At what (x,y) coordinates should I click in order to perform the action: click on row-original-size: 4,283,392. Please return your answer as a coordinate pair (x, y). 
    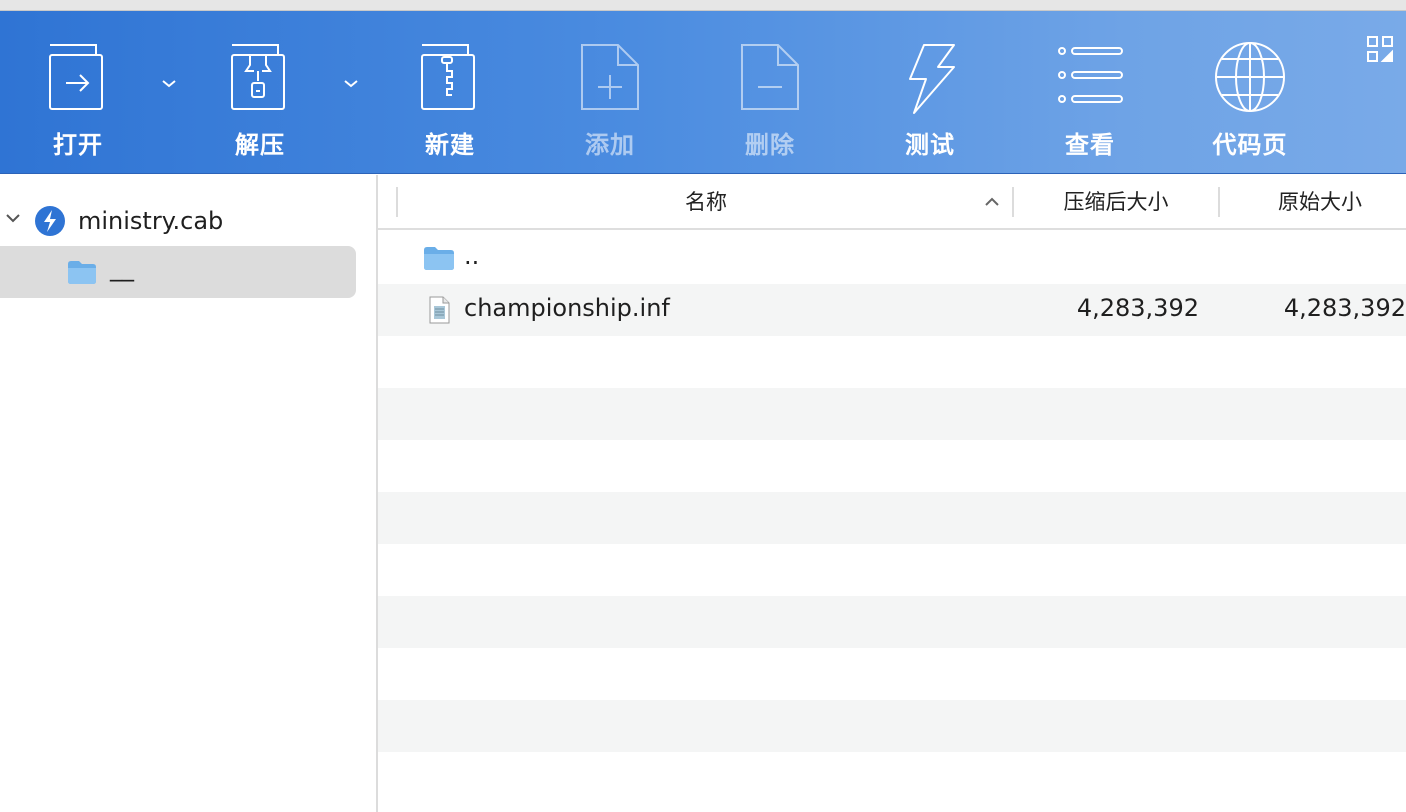
    Looking at the image, I should click on (1344, 308).